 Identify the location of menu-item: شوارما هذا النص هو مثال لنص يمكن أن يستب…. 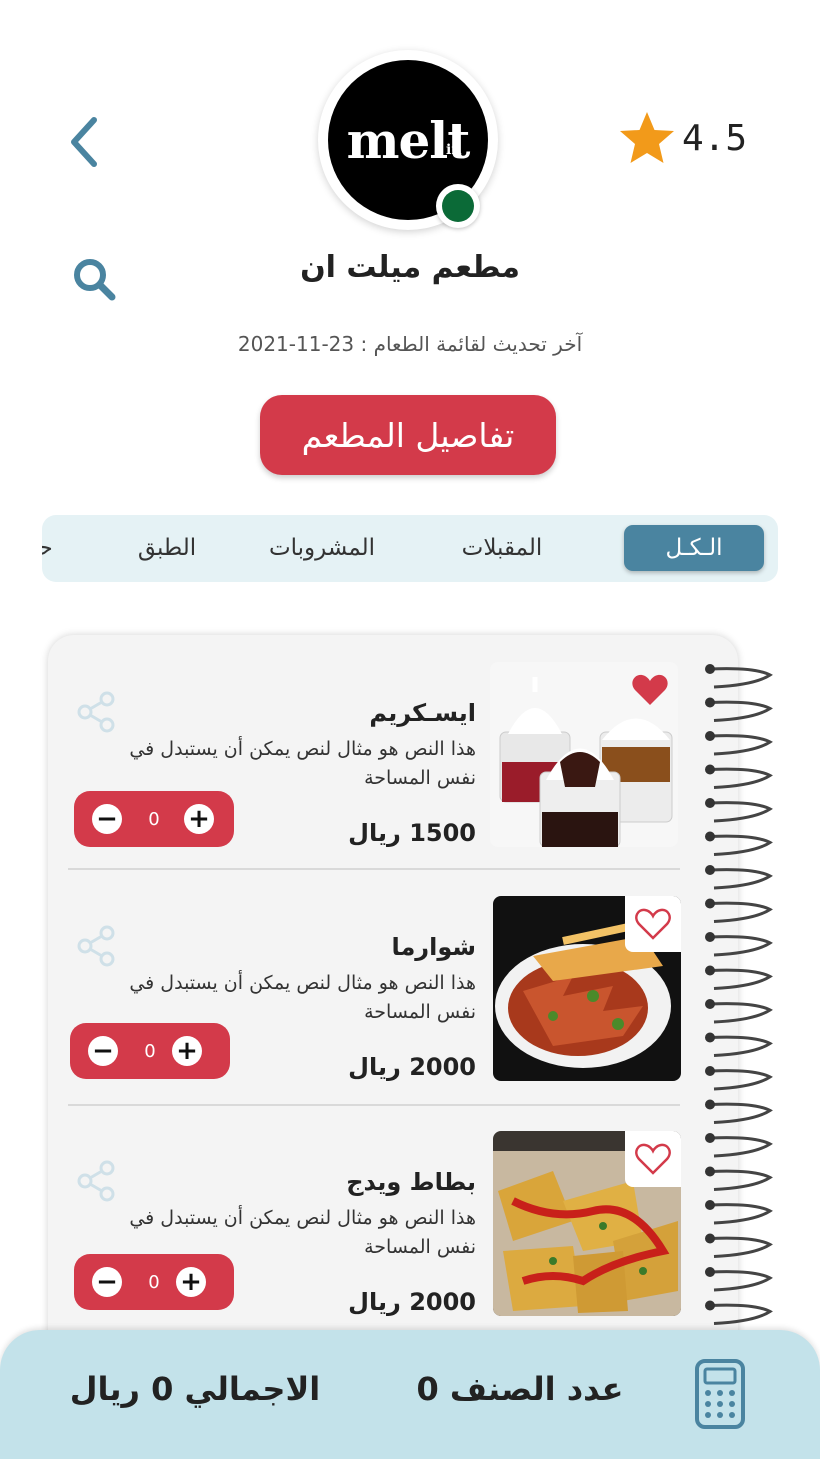
(393, 991).